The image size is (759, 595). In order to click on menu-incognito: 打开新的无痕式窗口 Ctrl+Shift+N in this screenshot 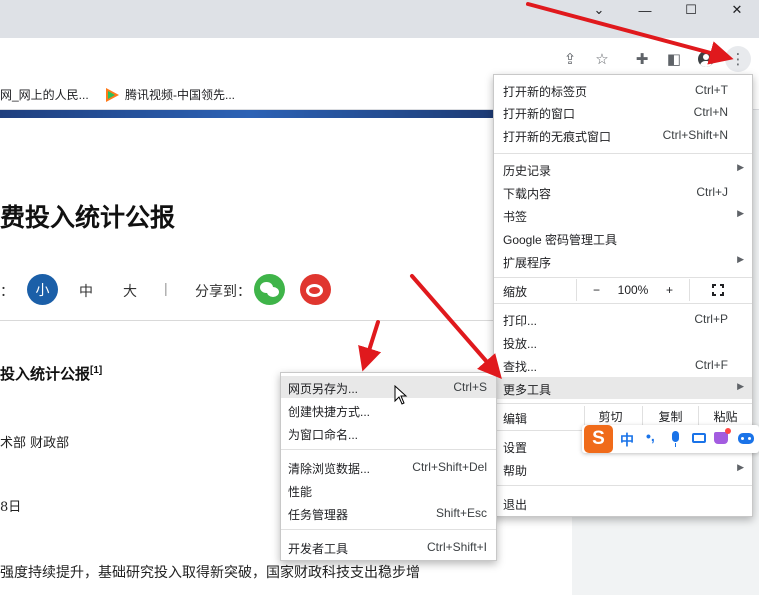, I will do `click(623, 135)`.